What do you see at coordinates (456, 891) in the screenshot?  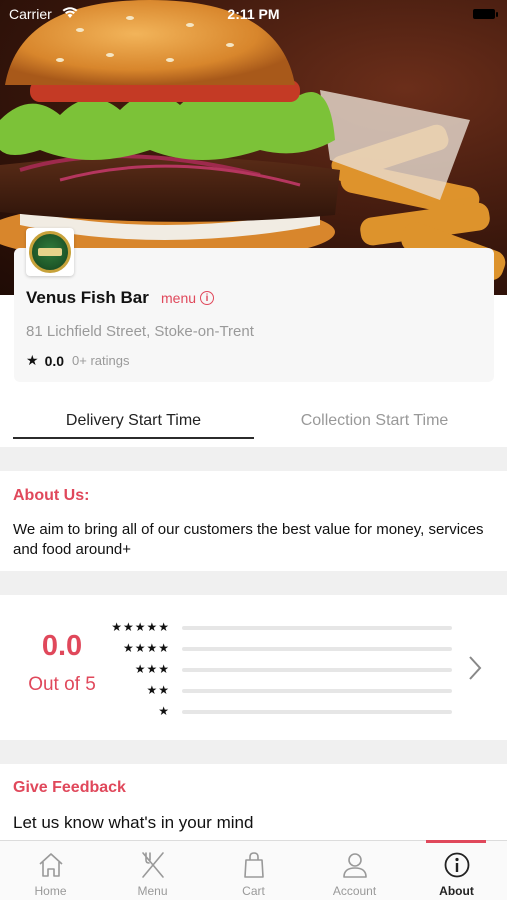 I see `tabbar-label: About` at bounding box center [456, 891].